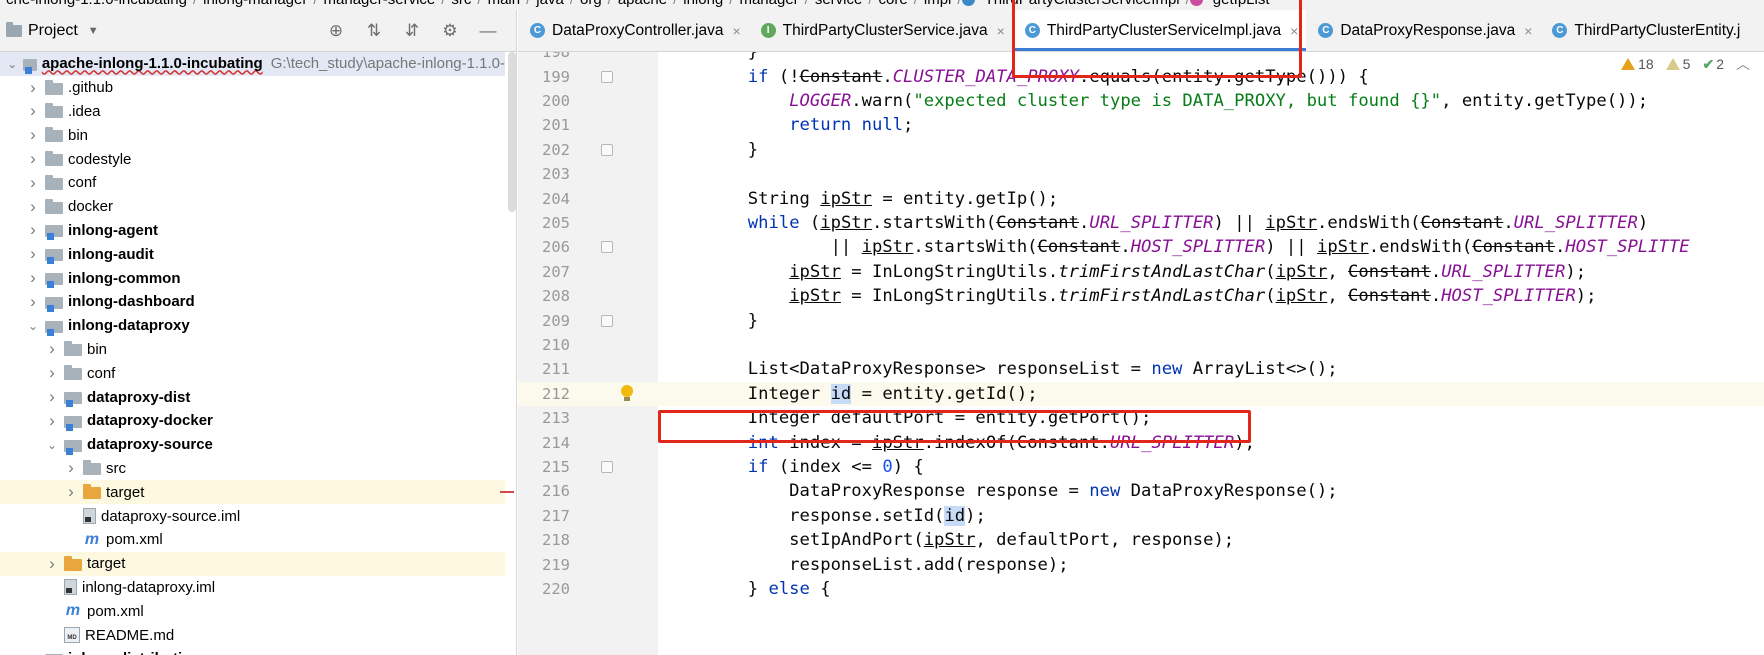 This screenshot has height=655, width=1764. What do you see at coordinates (412, 31) in the screenshot?
I see `collapse-all-icon: ⇵` at bounding box center [412, 31].